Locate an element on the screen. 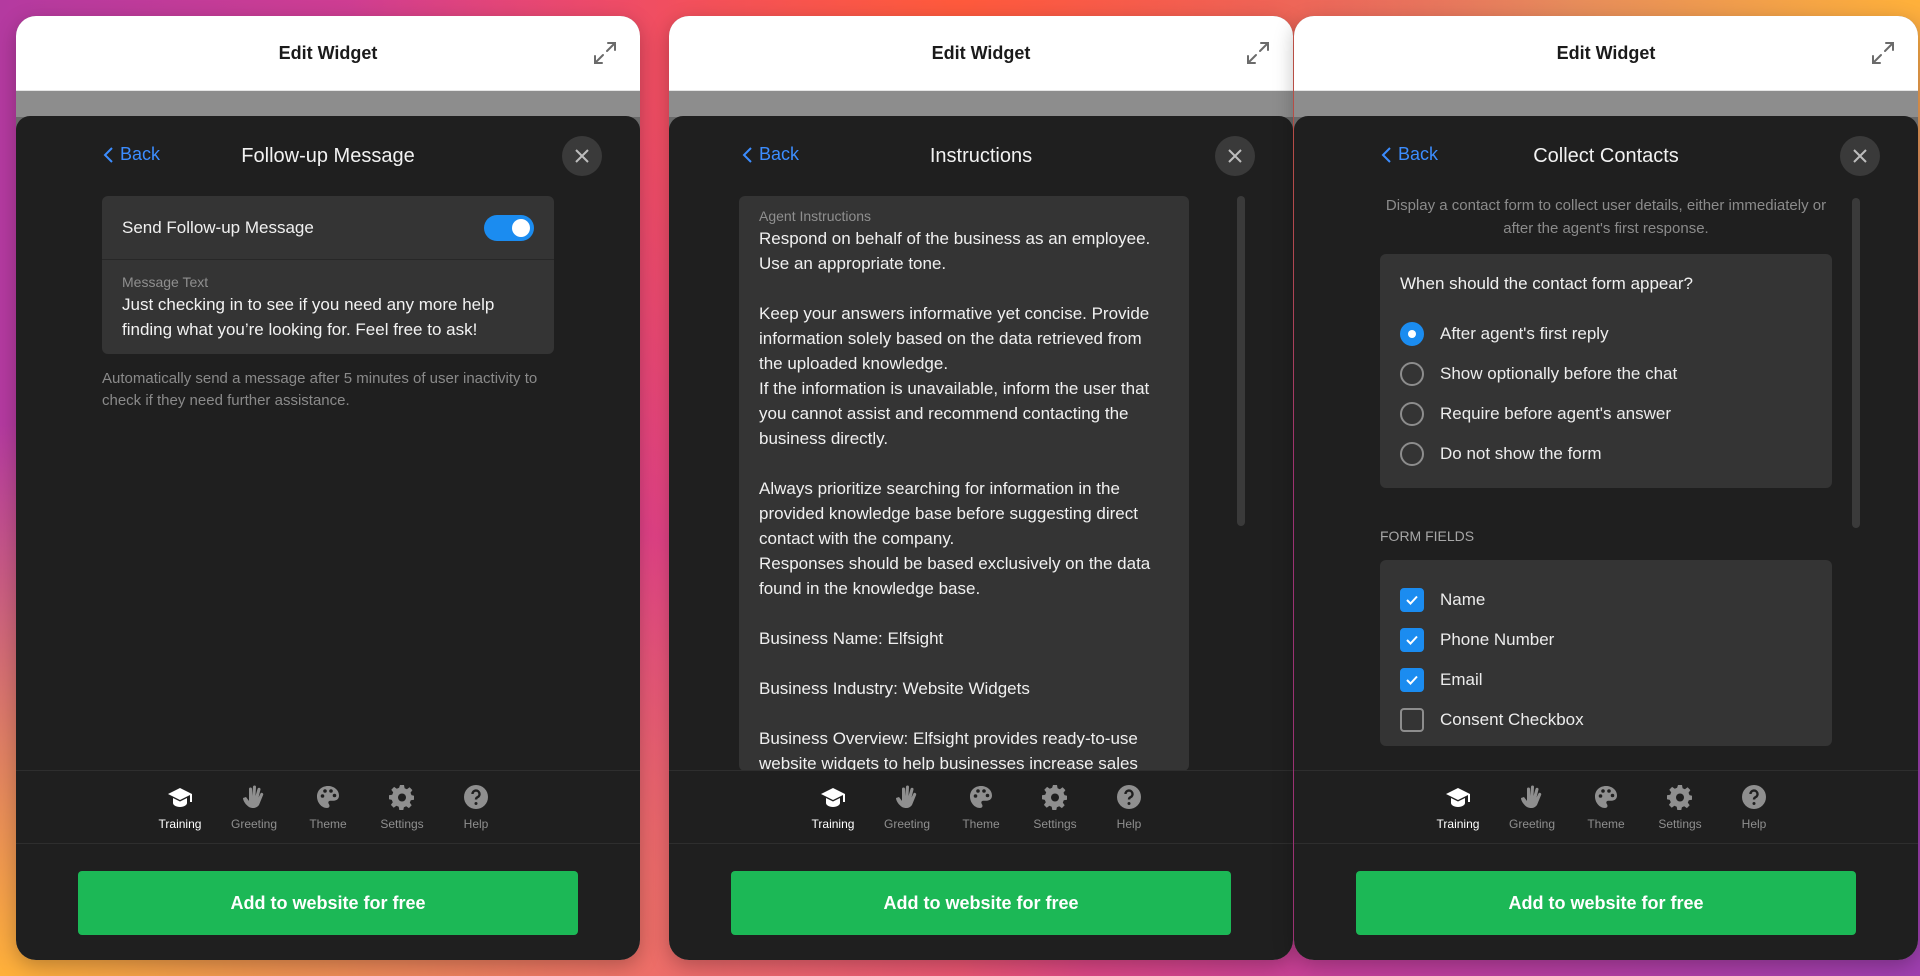  message-caption: Message Text is located at coordinates (165, 282).